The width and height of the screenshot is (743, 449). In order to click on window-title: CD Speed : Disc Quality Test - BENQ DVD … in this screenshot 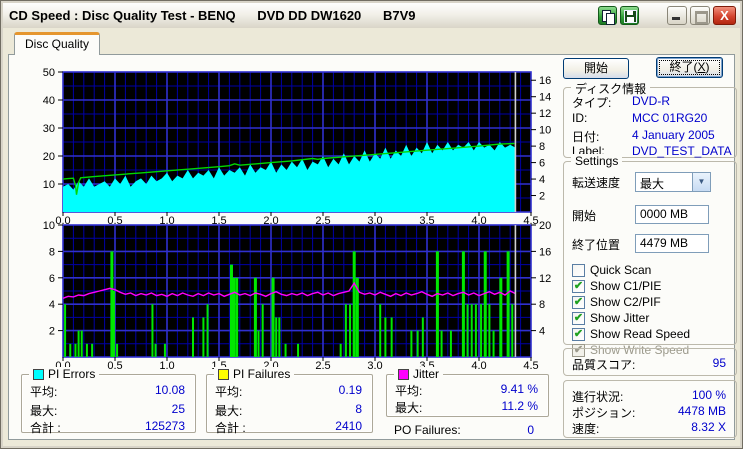, I will do `click(212, 15)`.